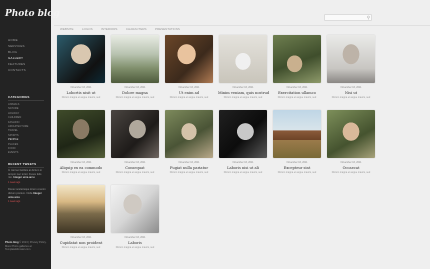 The image size is (430, 269). What do you see at coordinates (242, 25) in the screenshot?
I see `header-divider` at bounding box center [242, 25].